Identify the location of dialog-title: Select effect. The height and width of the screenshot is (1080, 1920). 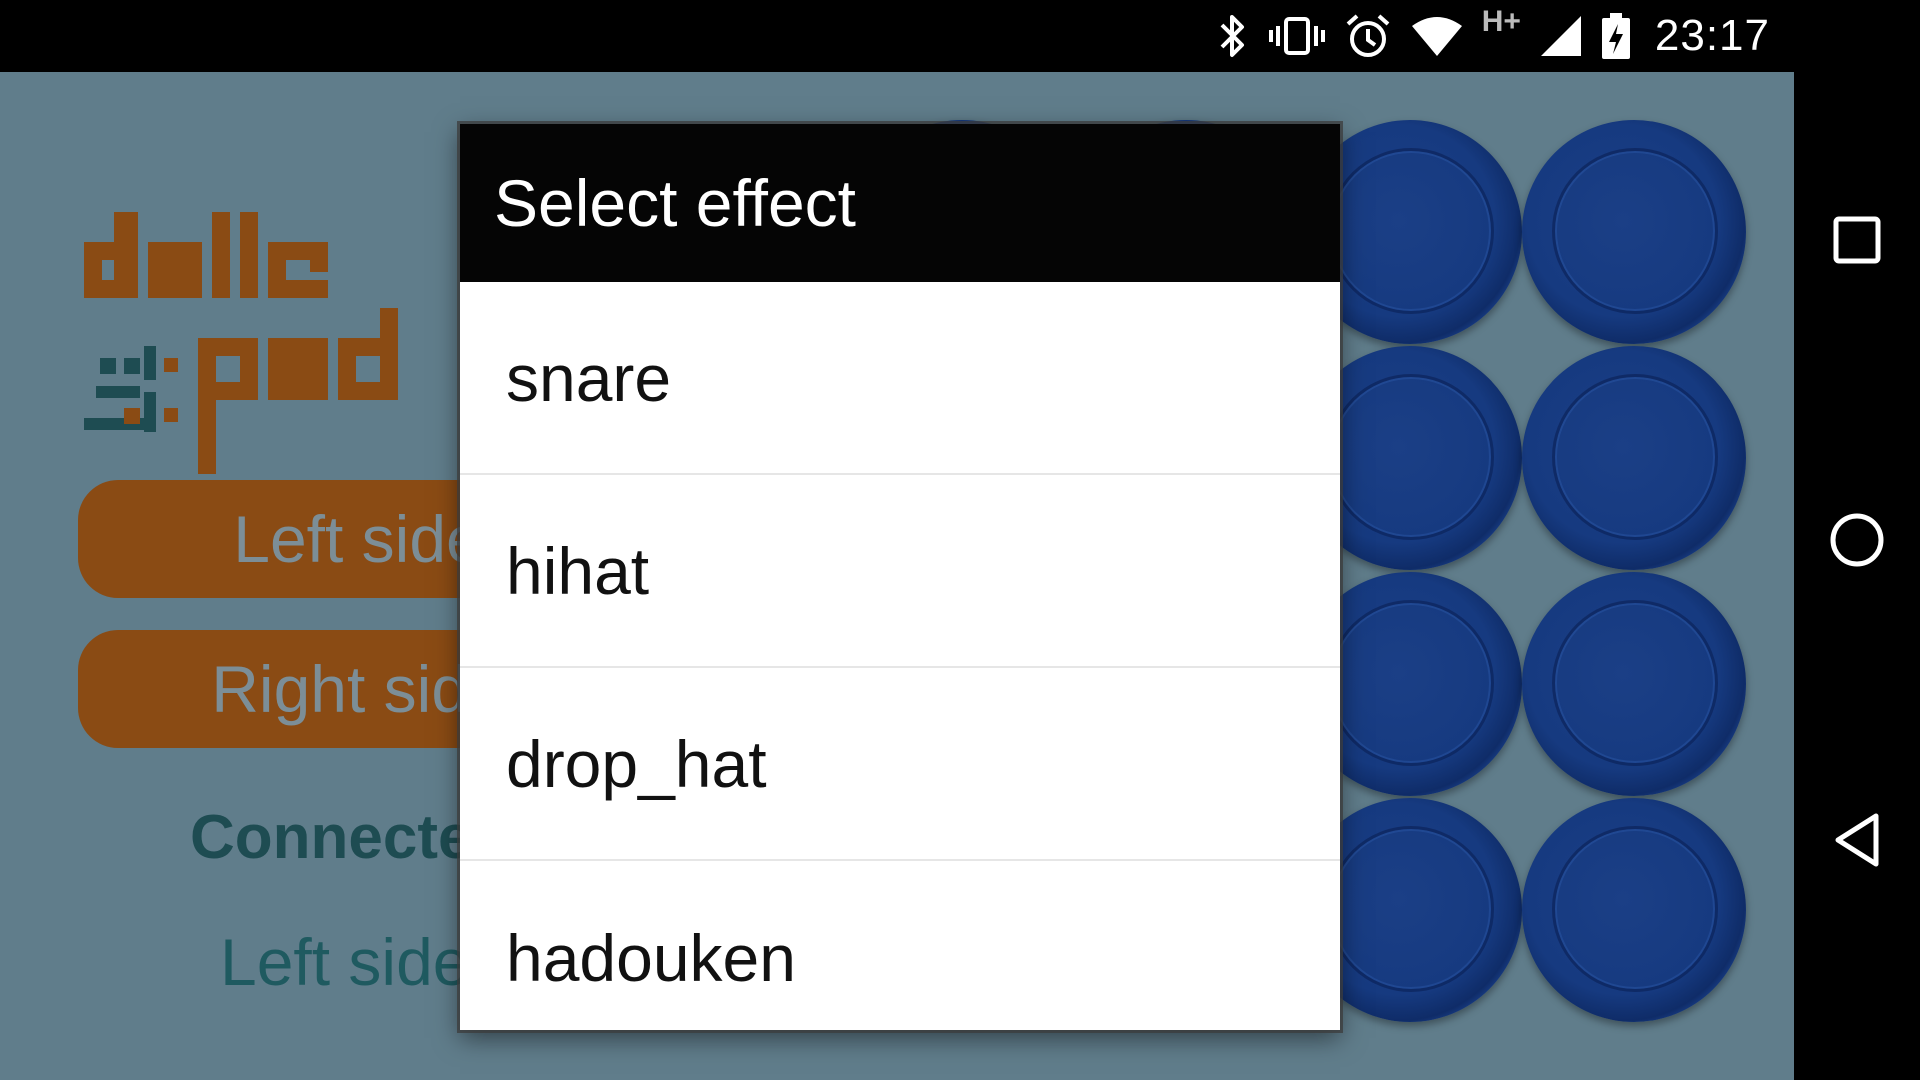
(900, 203).